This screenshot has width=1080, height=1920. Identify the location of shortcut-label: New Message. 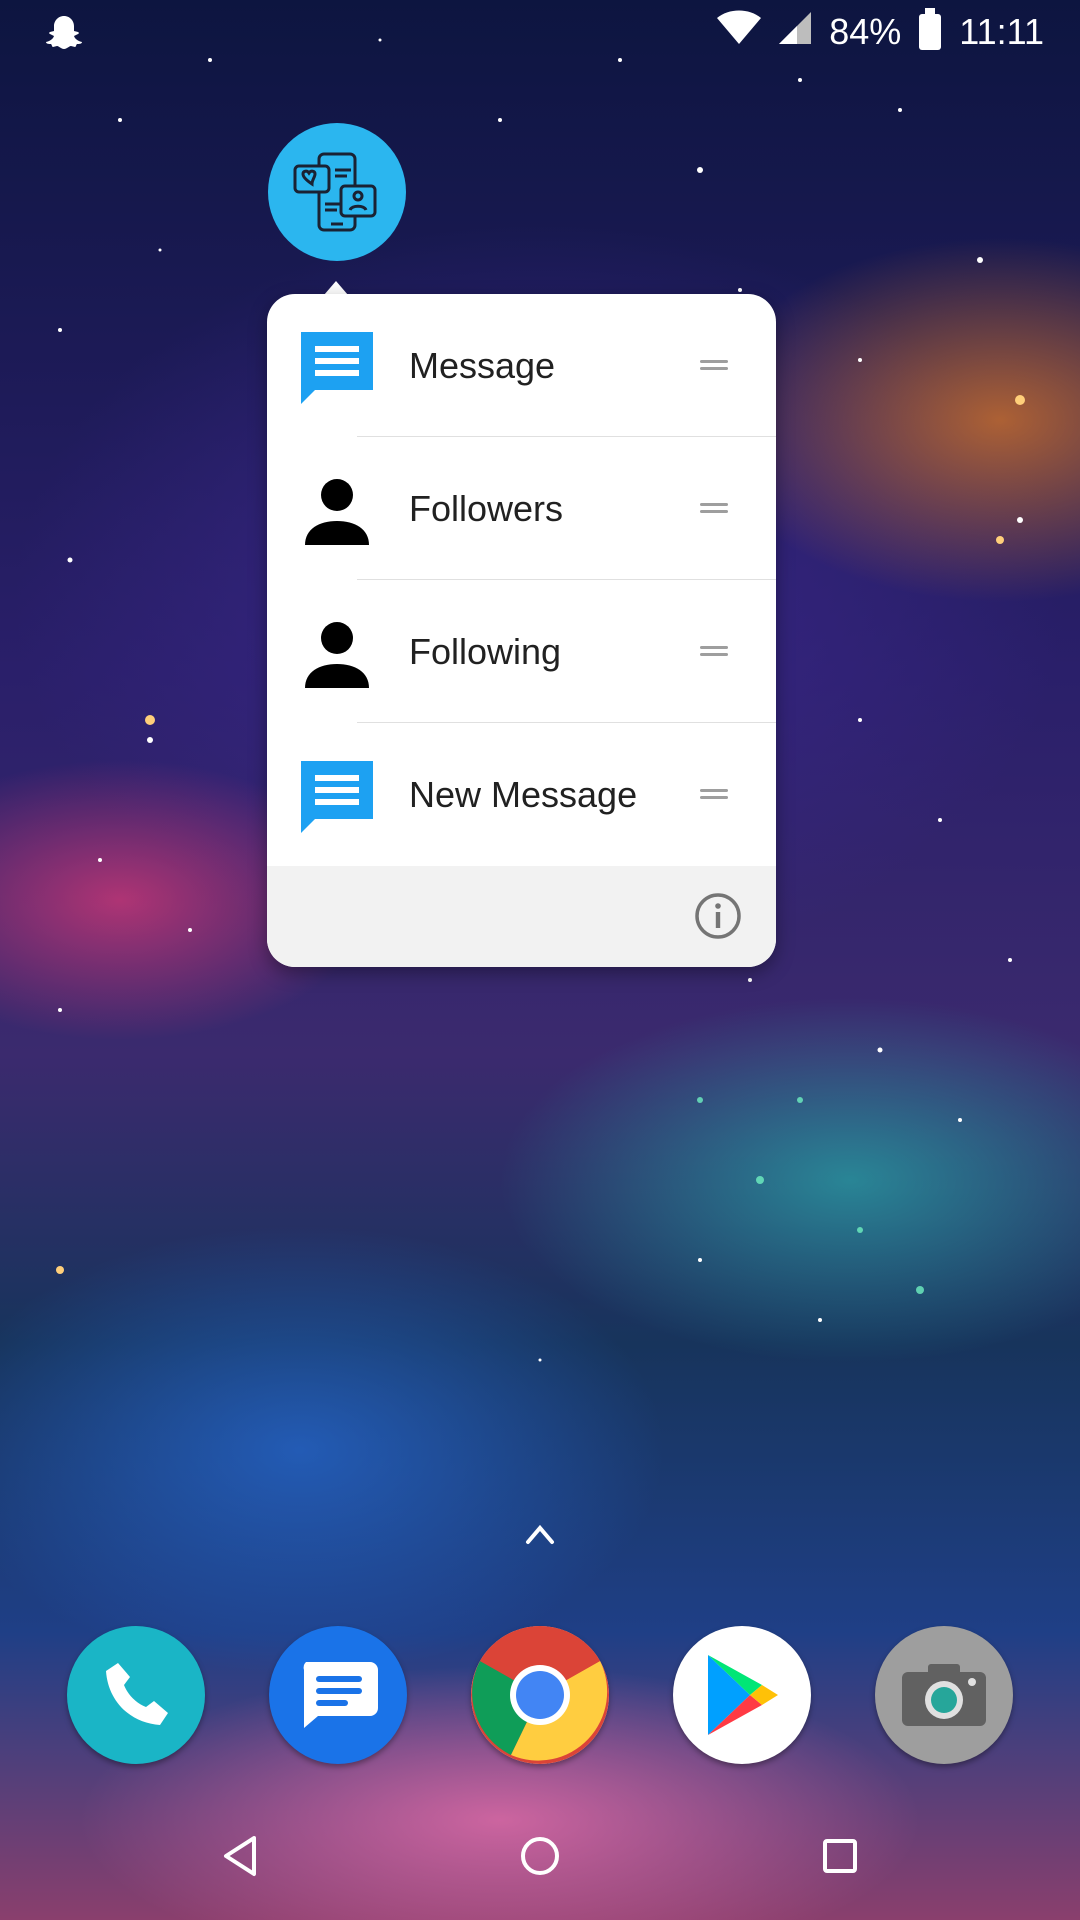
(523, 794).